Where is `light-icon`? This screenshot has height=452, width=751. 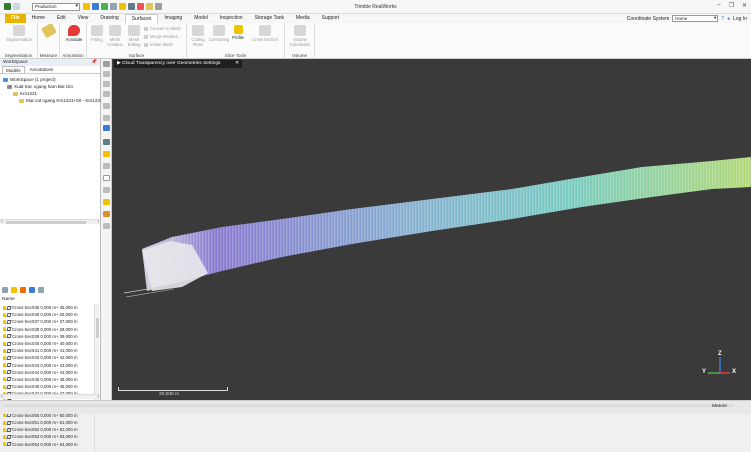
light-icon is located at coordinates (106, 154).